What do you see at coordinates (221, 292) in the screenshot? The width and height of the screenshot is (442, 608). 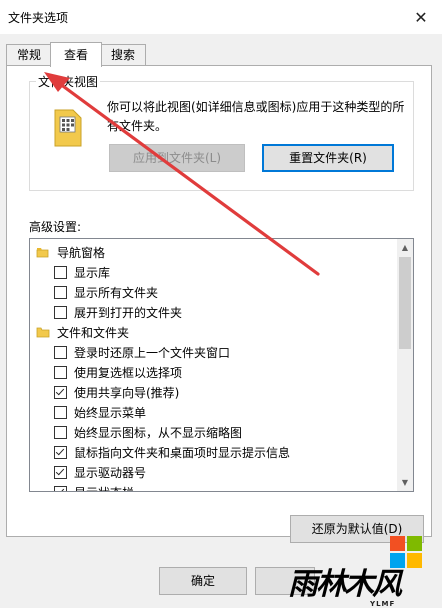 I see `list-item: 显示所有文件夹` at bounding box center [221, 292].